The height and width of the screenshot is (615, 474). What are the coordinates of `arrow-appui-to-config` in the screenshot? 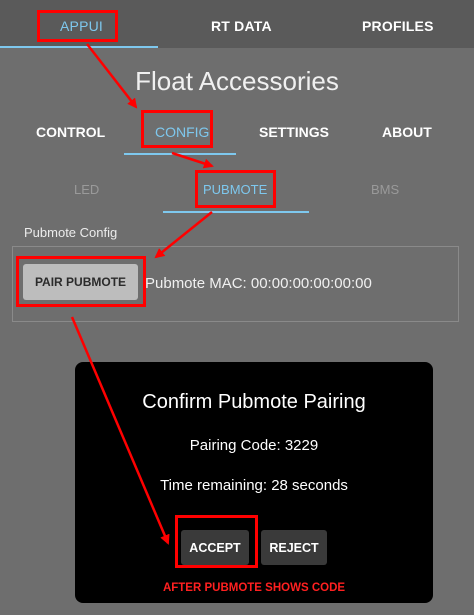 It's located at (112, 76).